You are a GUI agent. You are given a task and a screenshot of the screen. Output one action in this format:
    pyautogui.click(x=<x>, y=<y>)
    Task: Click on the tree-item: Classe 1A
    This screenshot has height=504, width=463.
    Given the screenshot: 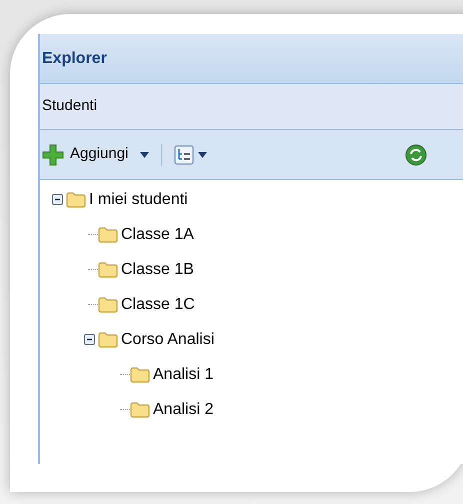 What is the action you would take?
    pyautogui.click(x=157, y=234)
    